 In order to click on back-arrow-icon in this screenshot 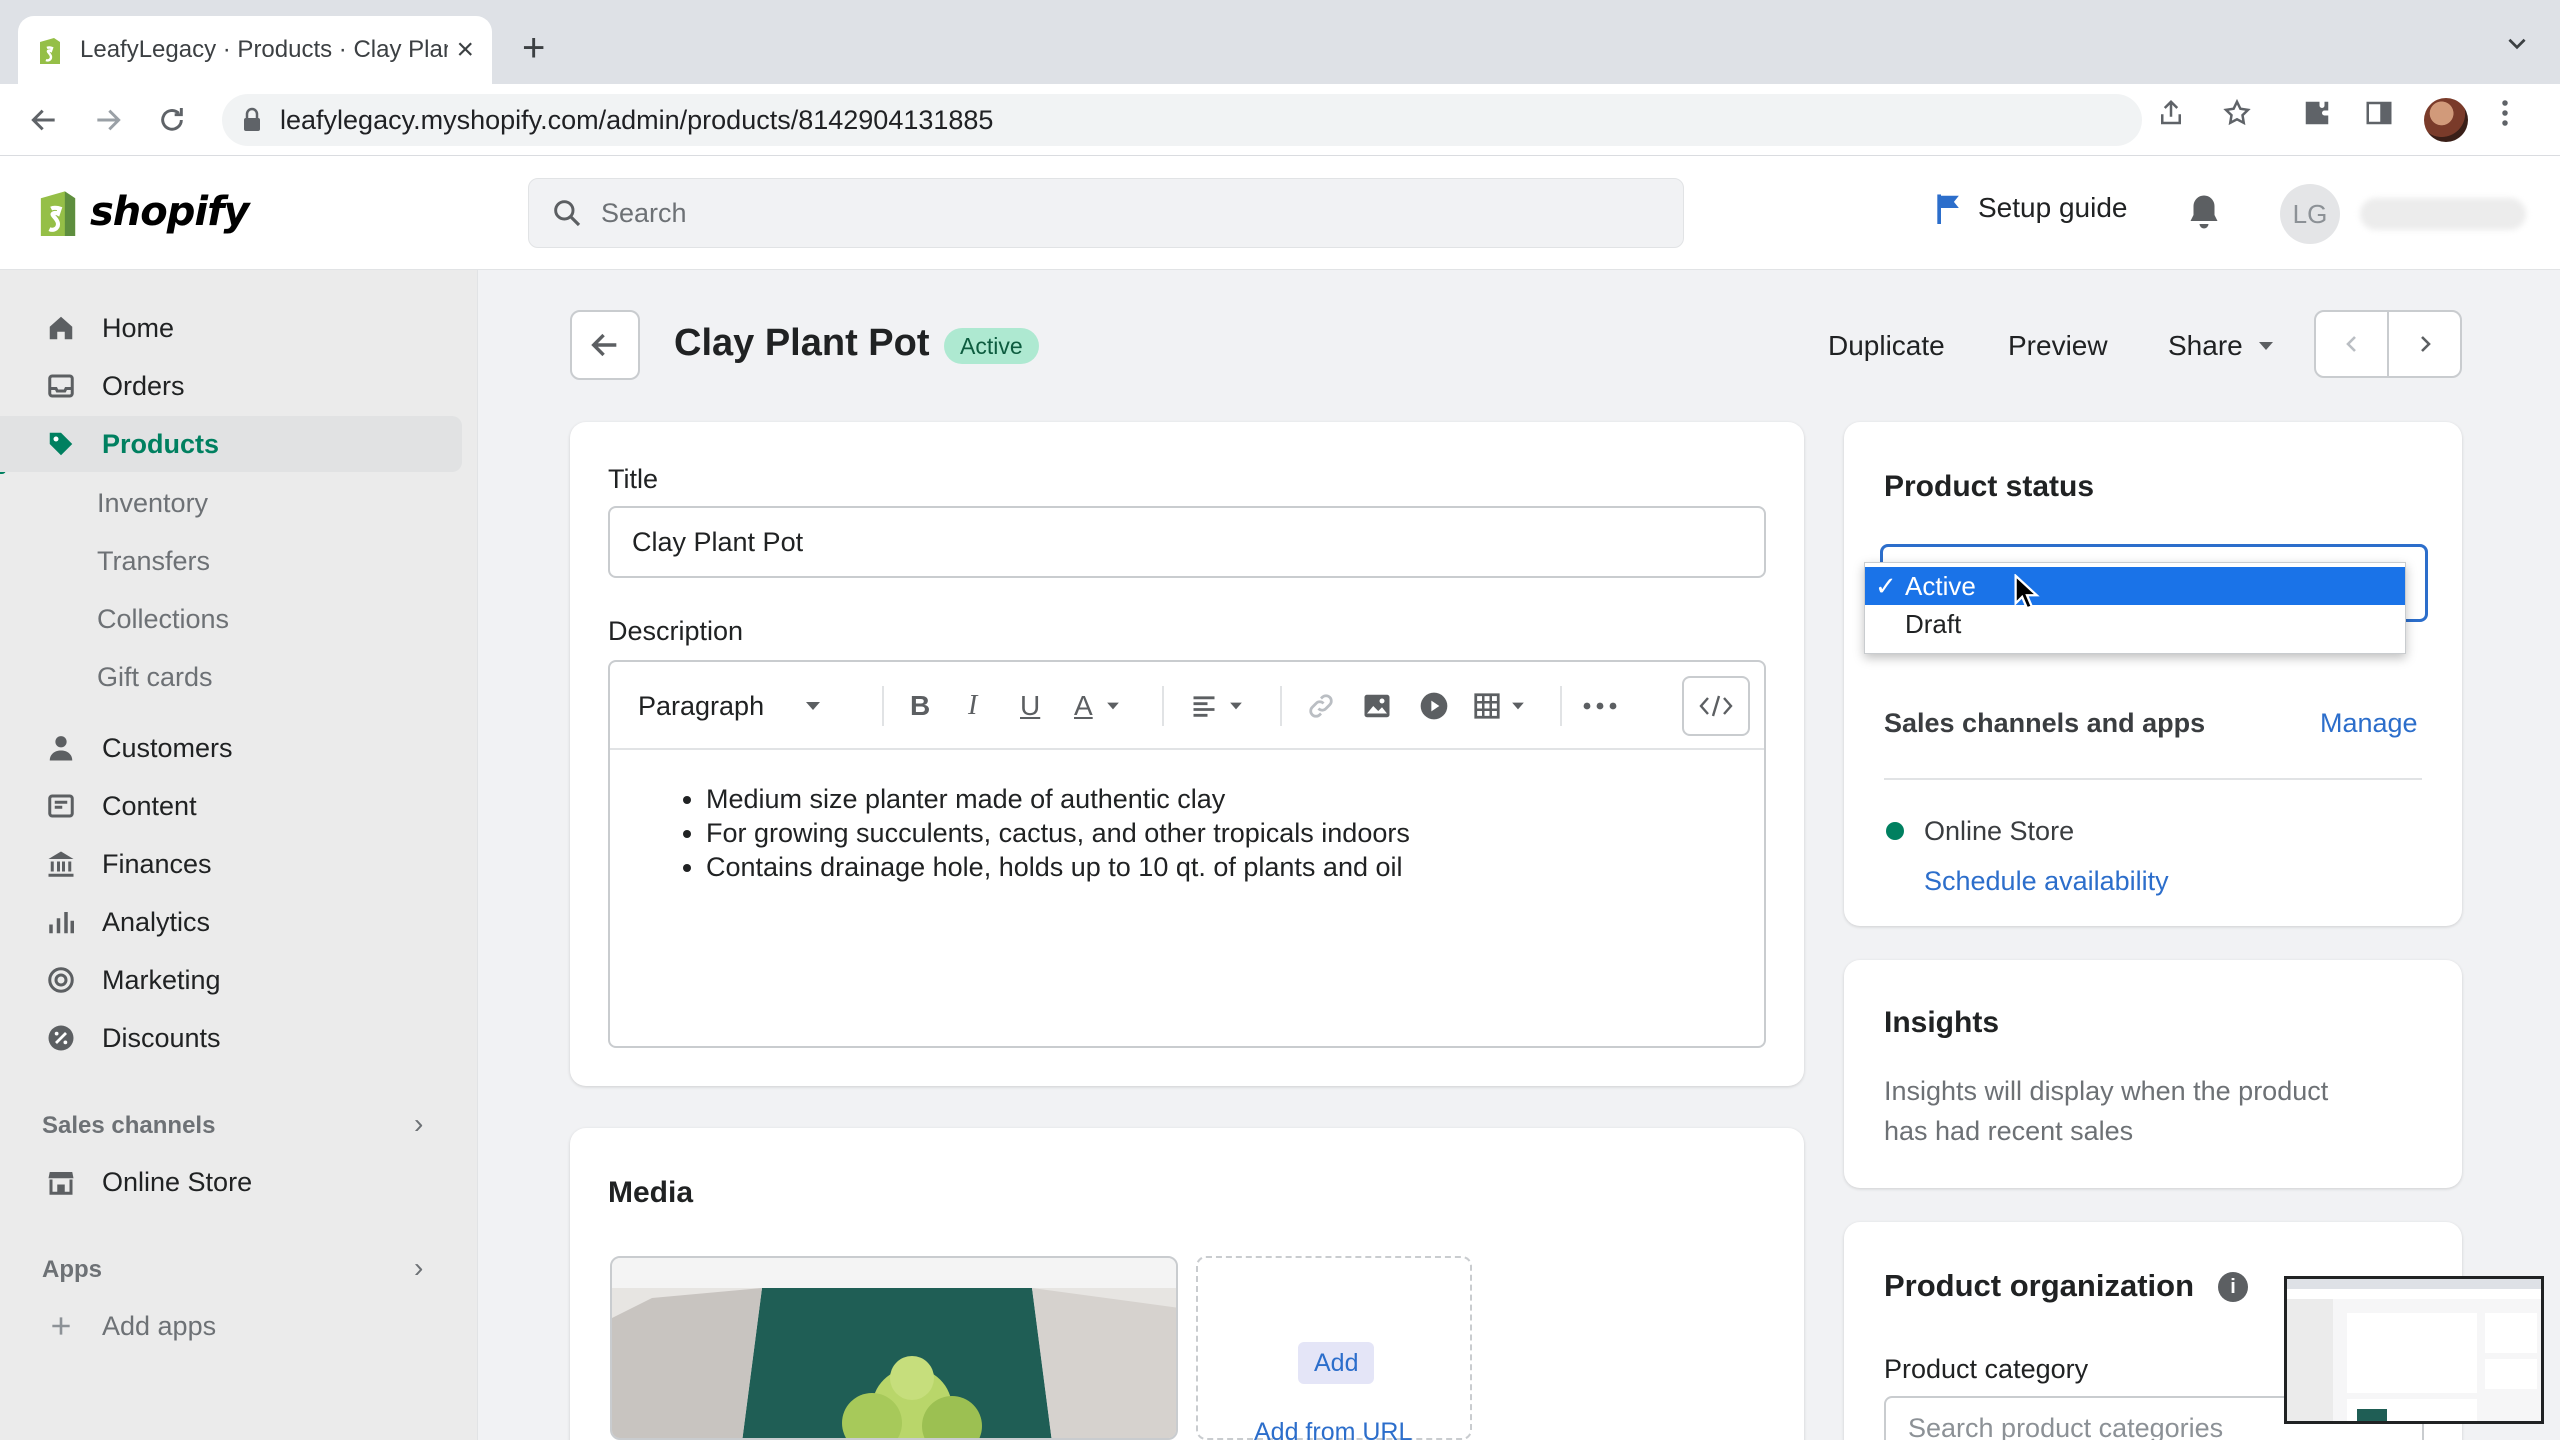, I will do `click(44, 120)`.